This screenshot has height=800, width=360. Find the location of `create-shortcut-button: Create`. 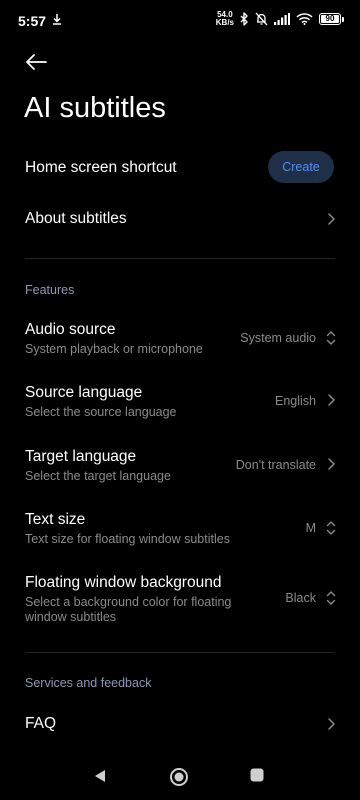

create-shortcut-button: Create is located at coordinates (301, 167).